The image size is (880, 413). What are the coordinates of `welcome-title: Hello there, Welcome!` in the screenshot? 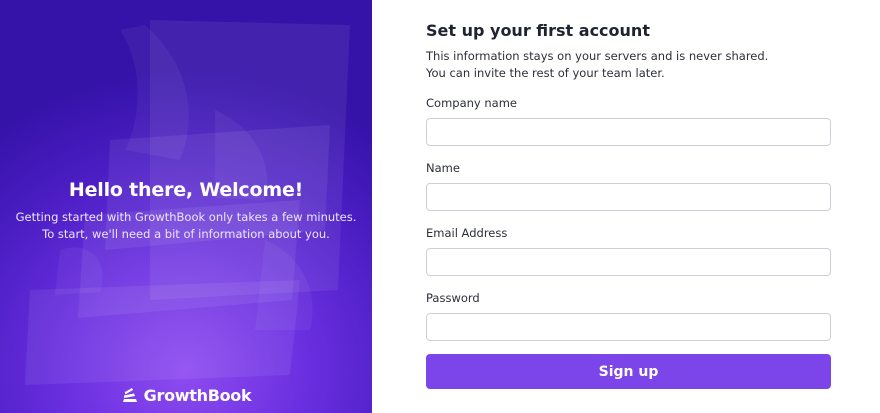 It's located at (186, 190).